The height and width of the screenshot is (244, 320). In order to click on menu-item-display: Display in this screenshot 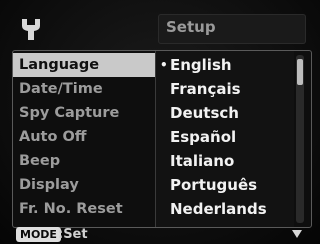, I will do `click(84, 185)`.